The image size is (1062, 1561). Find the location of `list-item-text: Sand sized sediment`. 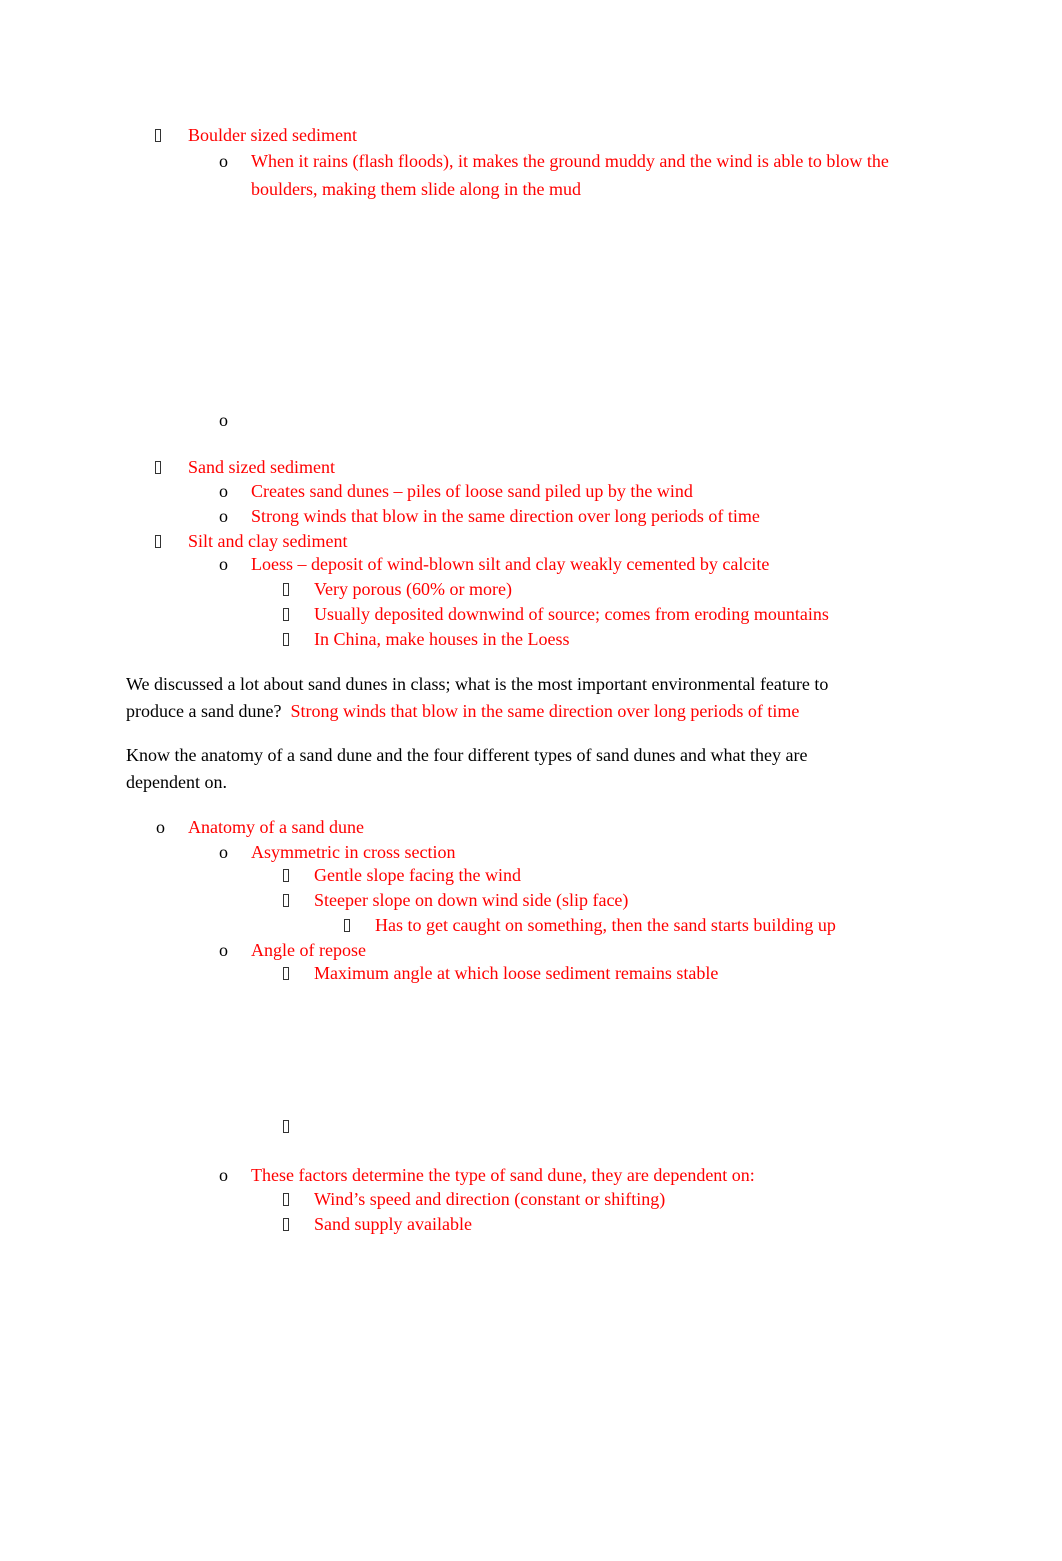

list-item-text: Sand sized sediment is located at coordinates (261, 467).